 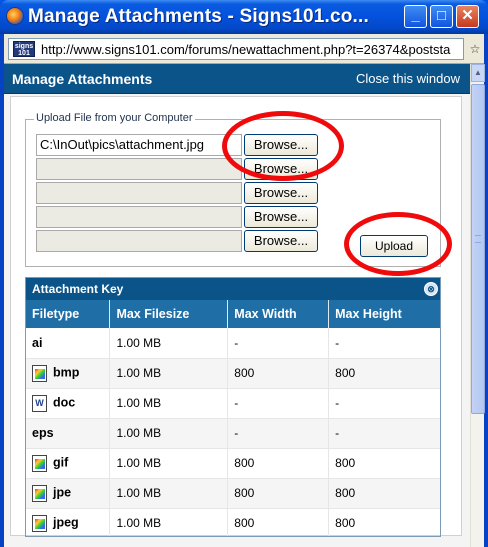 I want to click on scroll-up-arrow-icon: ▲, so click(x=478, y=73).